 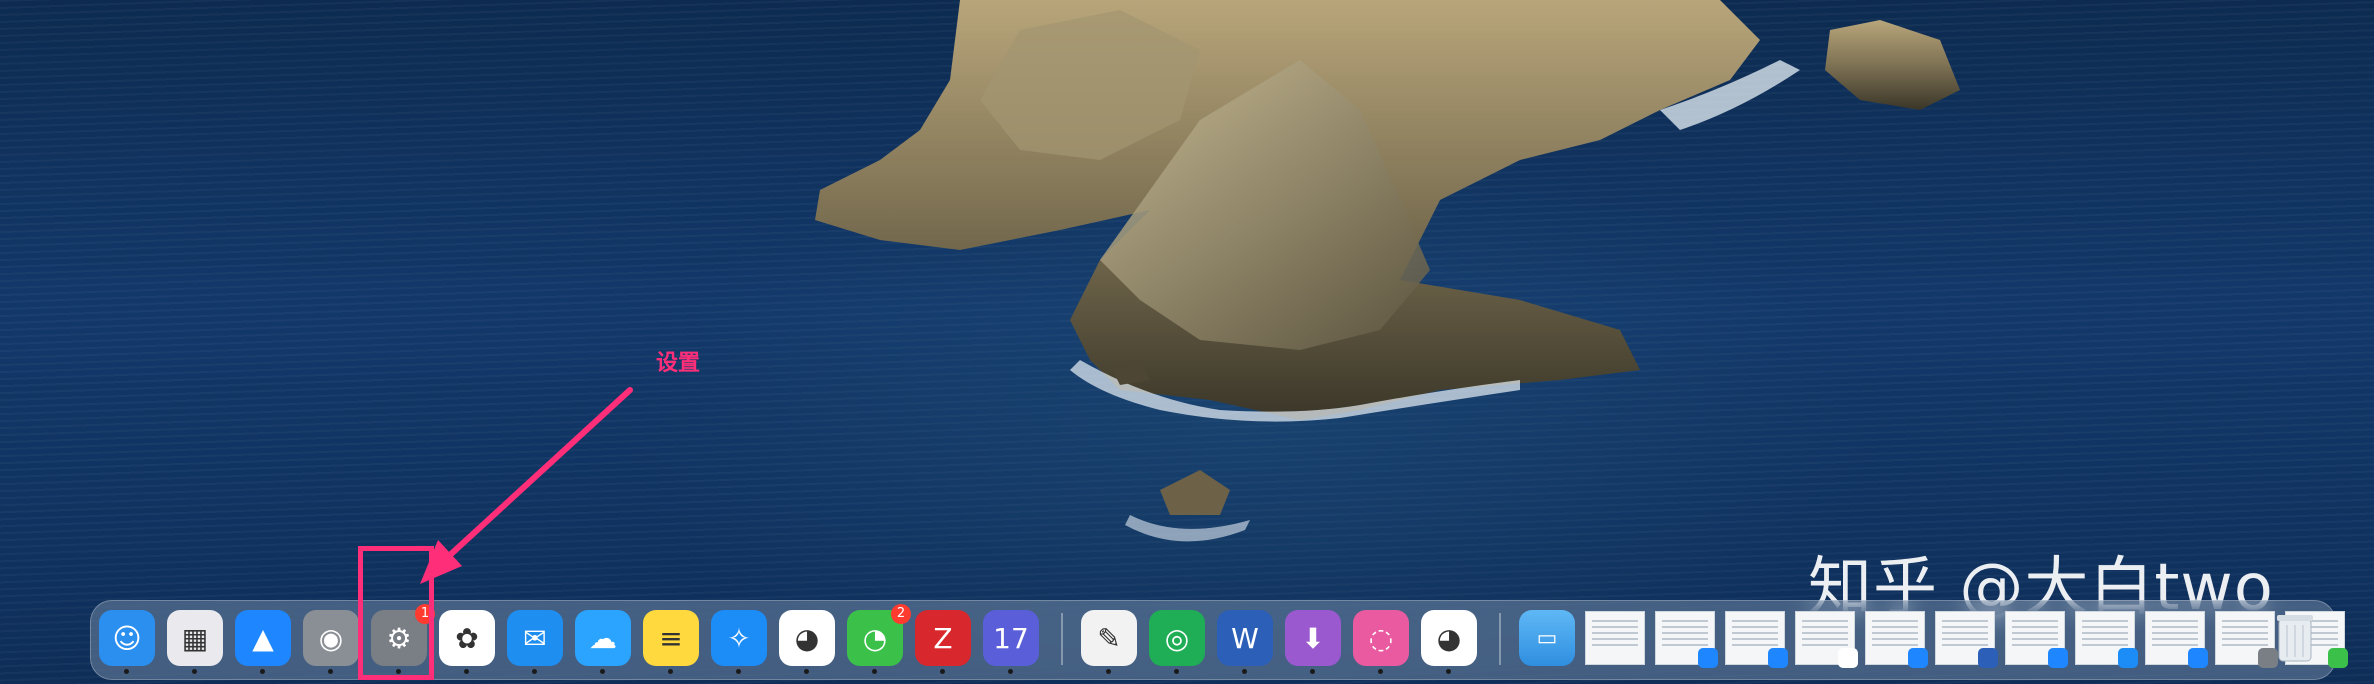 I want to click on cloud-glyph: ☁, so click(x=603, y=638).